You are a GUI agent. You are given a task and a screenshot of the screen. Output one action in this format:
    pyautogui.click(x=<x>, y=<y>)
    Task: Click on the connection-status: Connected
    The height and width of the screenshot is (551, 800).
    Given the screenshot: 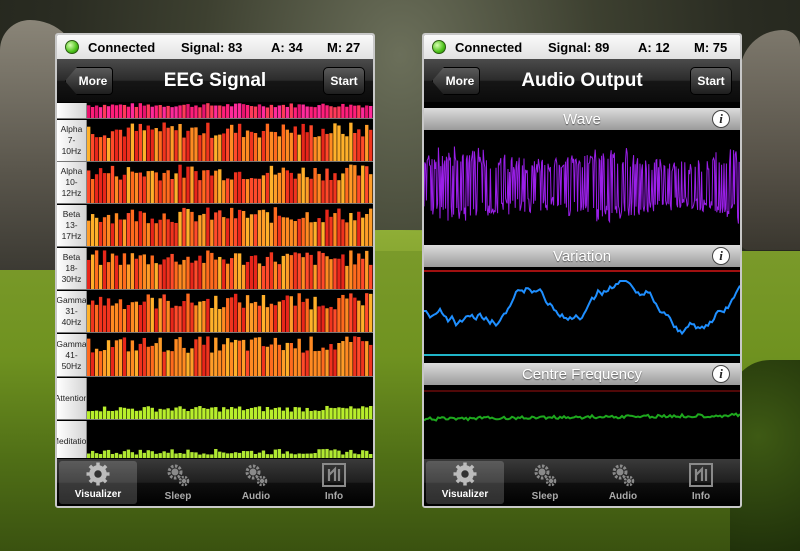 What is the action you would take?
    pyautogui.click(x=489, y=47)
    